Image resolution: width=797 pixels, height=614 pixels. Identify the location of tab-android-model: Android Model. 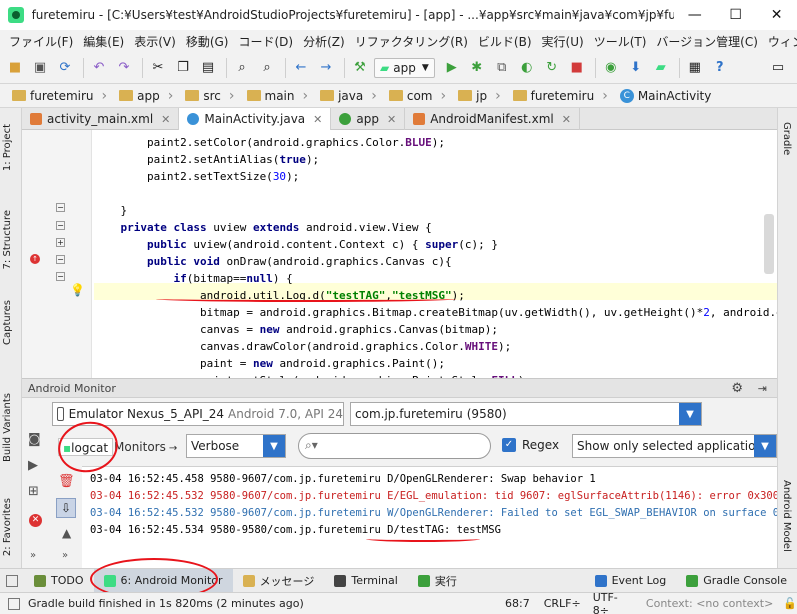
(786, 516).